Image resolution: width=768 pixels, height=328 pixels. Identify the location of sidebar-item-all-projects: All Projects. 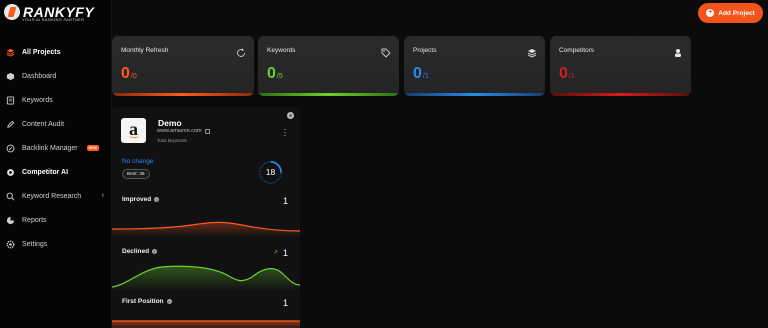
(56, 52).